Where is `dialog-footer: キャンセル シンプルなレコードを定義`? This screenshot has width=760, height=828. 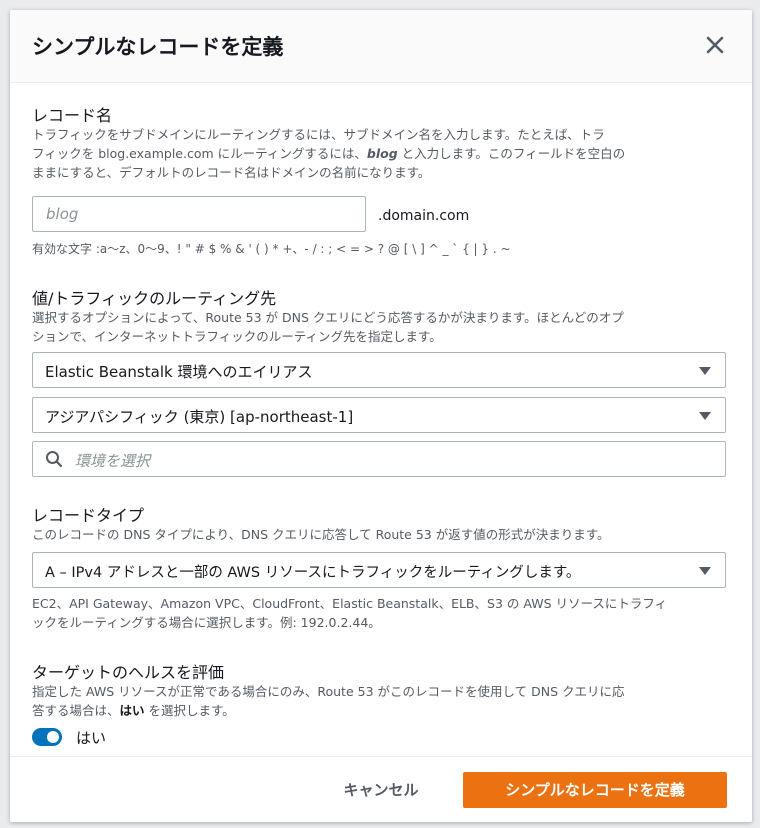 dialog-footer: キャンセル シンプルなレコードを定義 is located at coordinates (381, 789).